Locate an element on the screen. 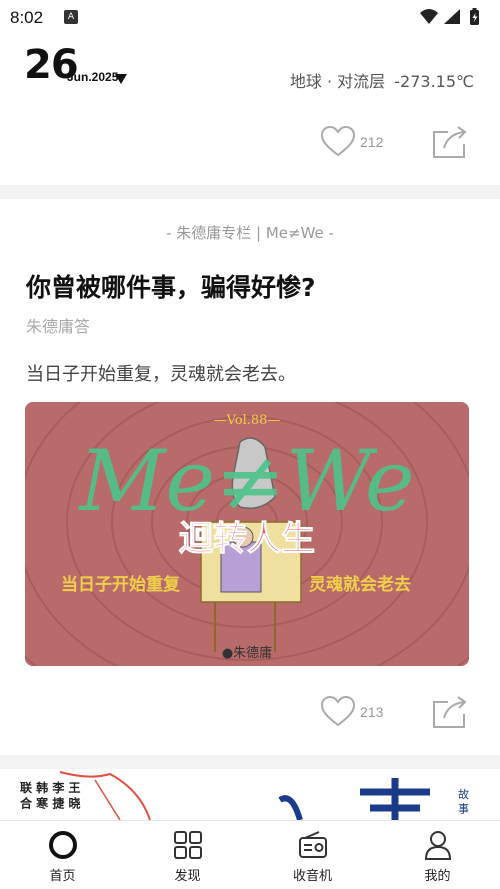 The height and width of the screenshot is (889, 500). weather-location: 地球 · 对流层 is located at coordinates (337, 81).